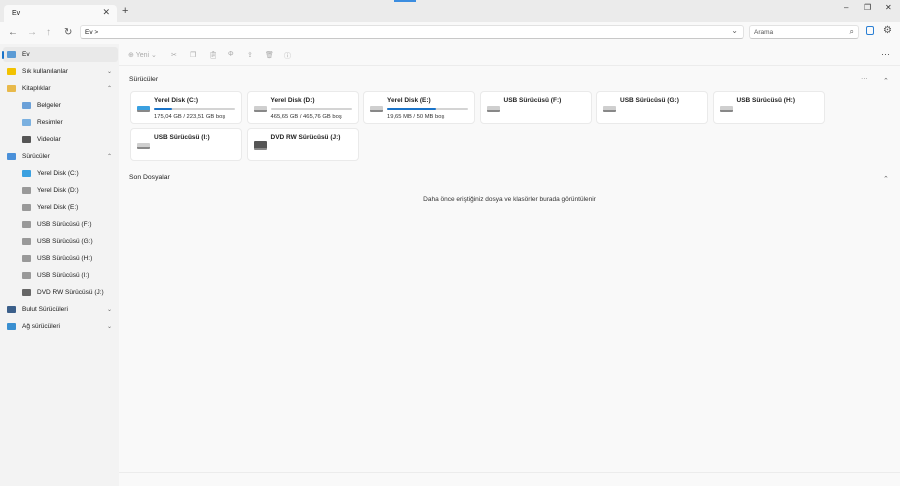  Describe the element at coordinates (26, 139) in the screenshot. I see `videos-icon` at that location.